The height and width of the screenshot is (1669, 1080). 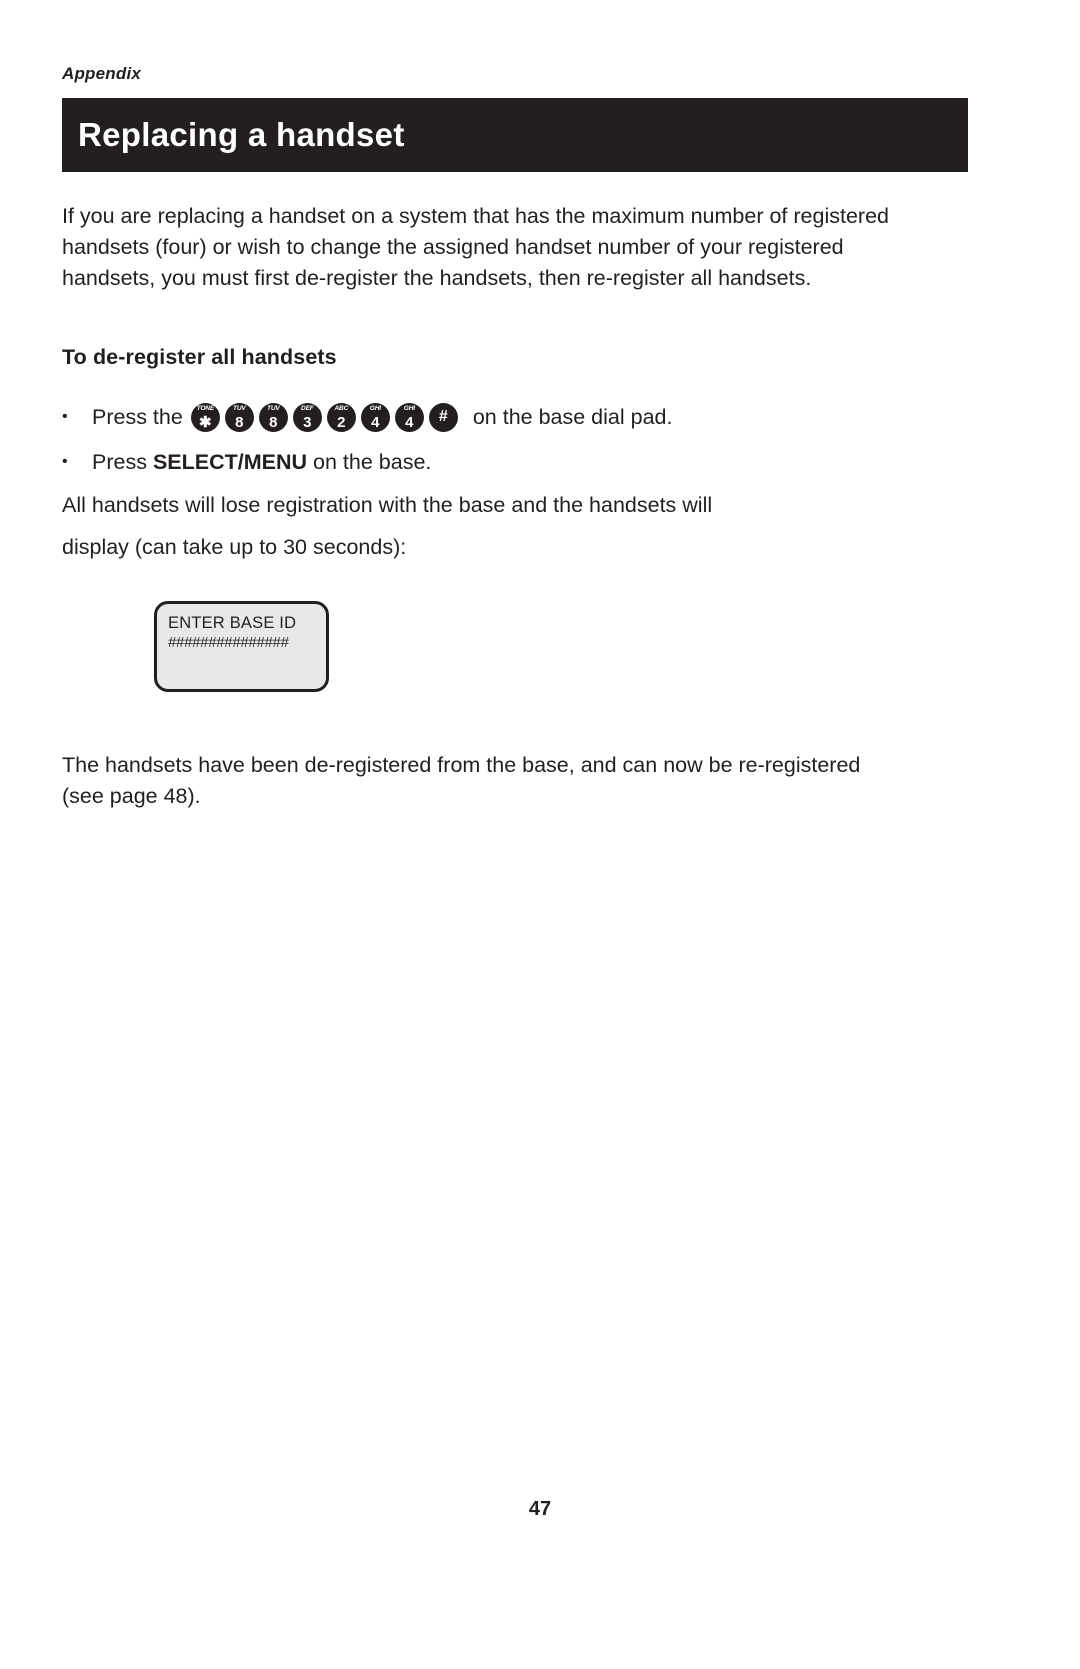 I want to click on keypad-key-letters: TONE, so click(x=205, y=408).